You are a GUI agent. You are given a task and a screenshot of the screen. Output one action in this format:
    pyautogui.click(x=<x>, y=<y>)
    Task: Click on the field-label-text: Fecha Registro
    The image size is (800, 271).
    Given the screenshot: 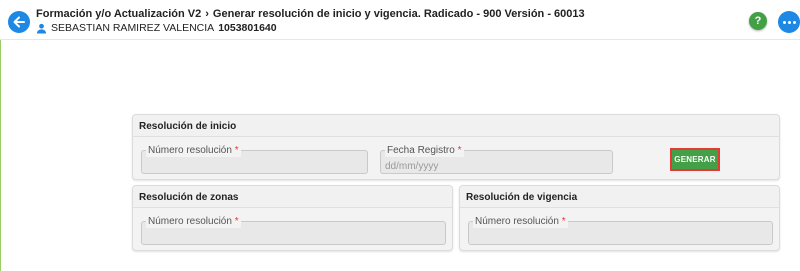 What is the action you would take?
    pyautogui.click(x=421, y=150)
    